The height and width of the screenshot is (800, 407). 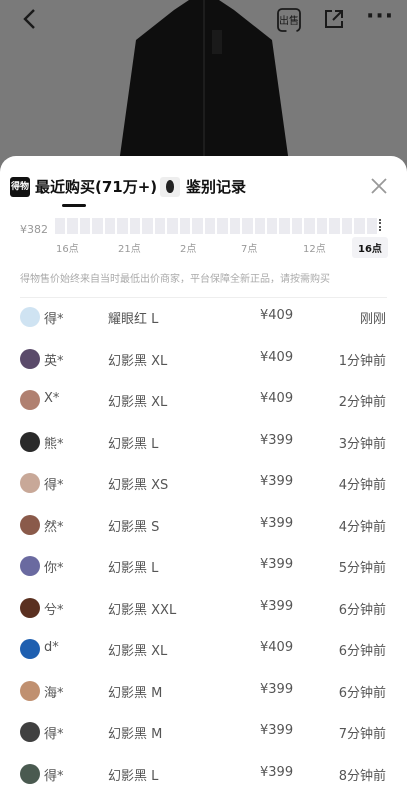 I want to click on price-chart-strip: ¥382 16点 21点 2点 7点 12点 16点, so click(x=203, y=243).